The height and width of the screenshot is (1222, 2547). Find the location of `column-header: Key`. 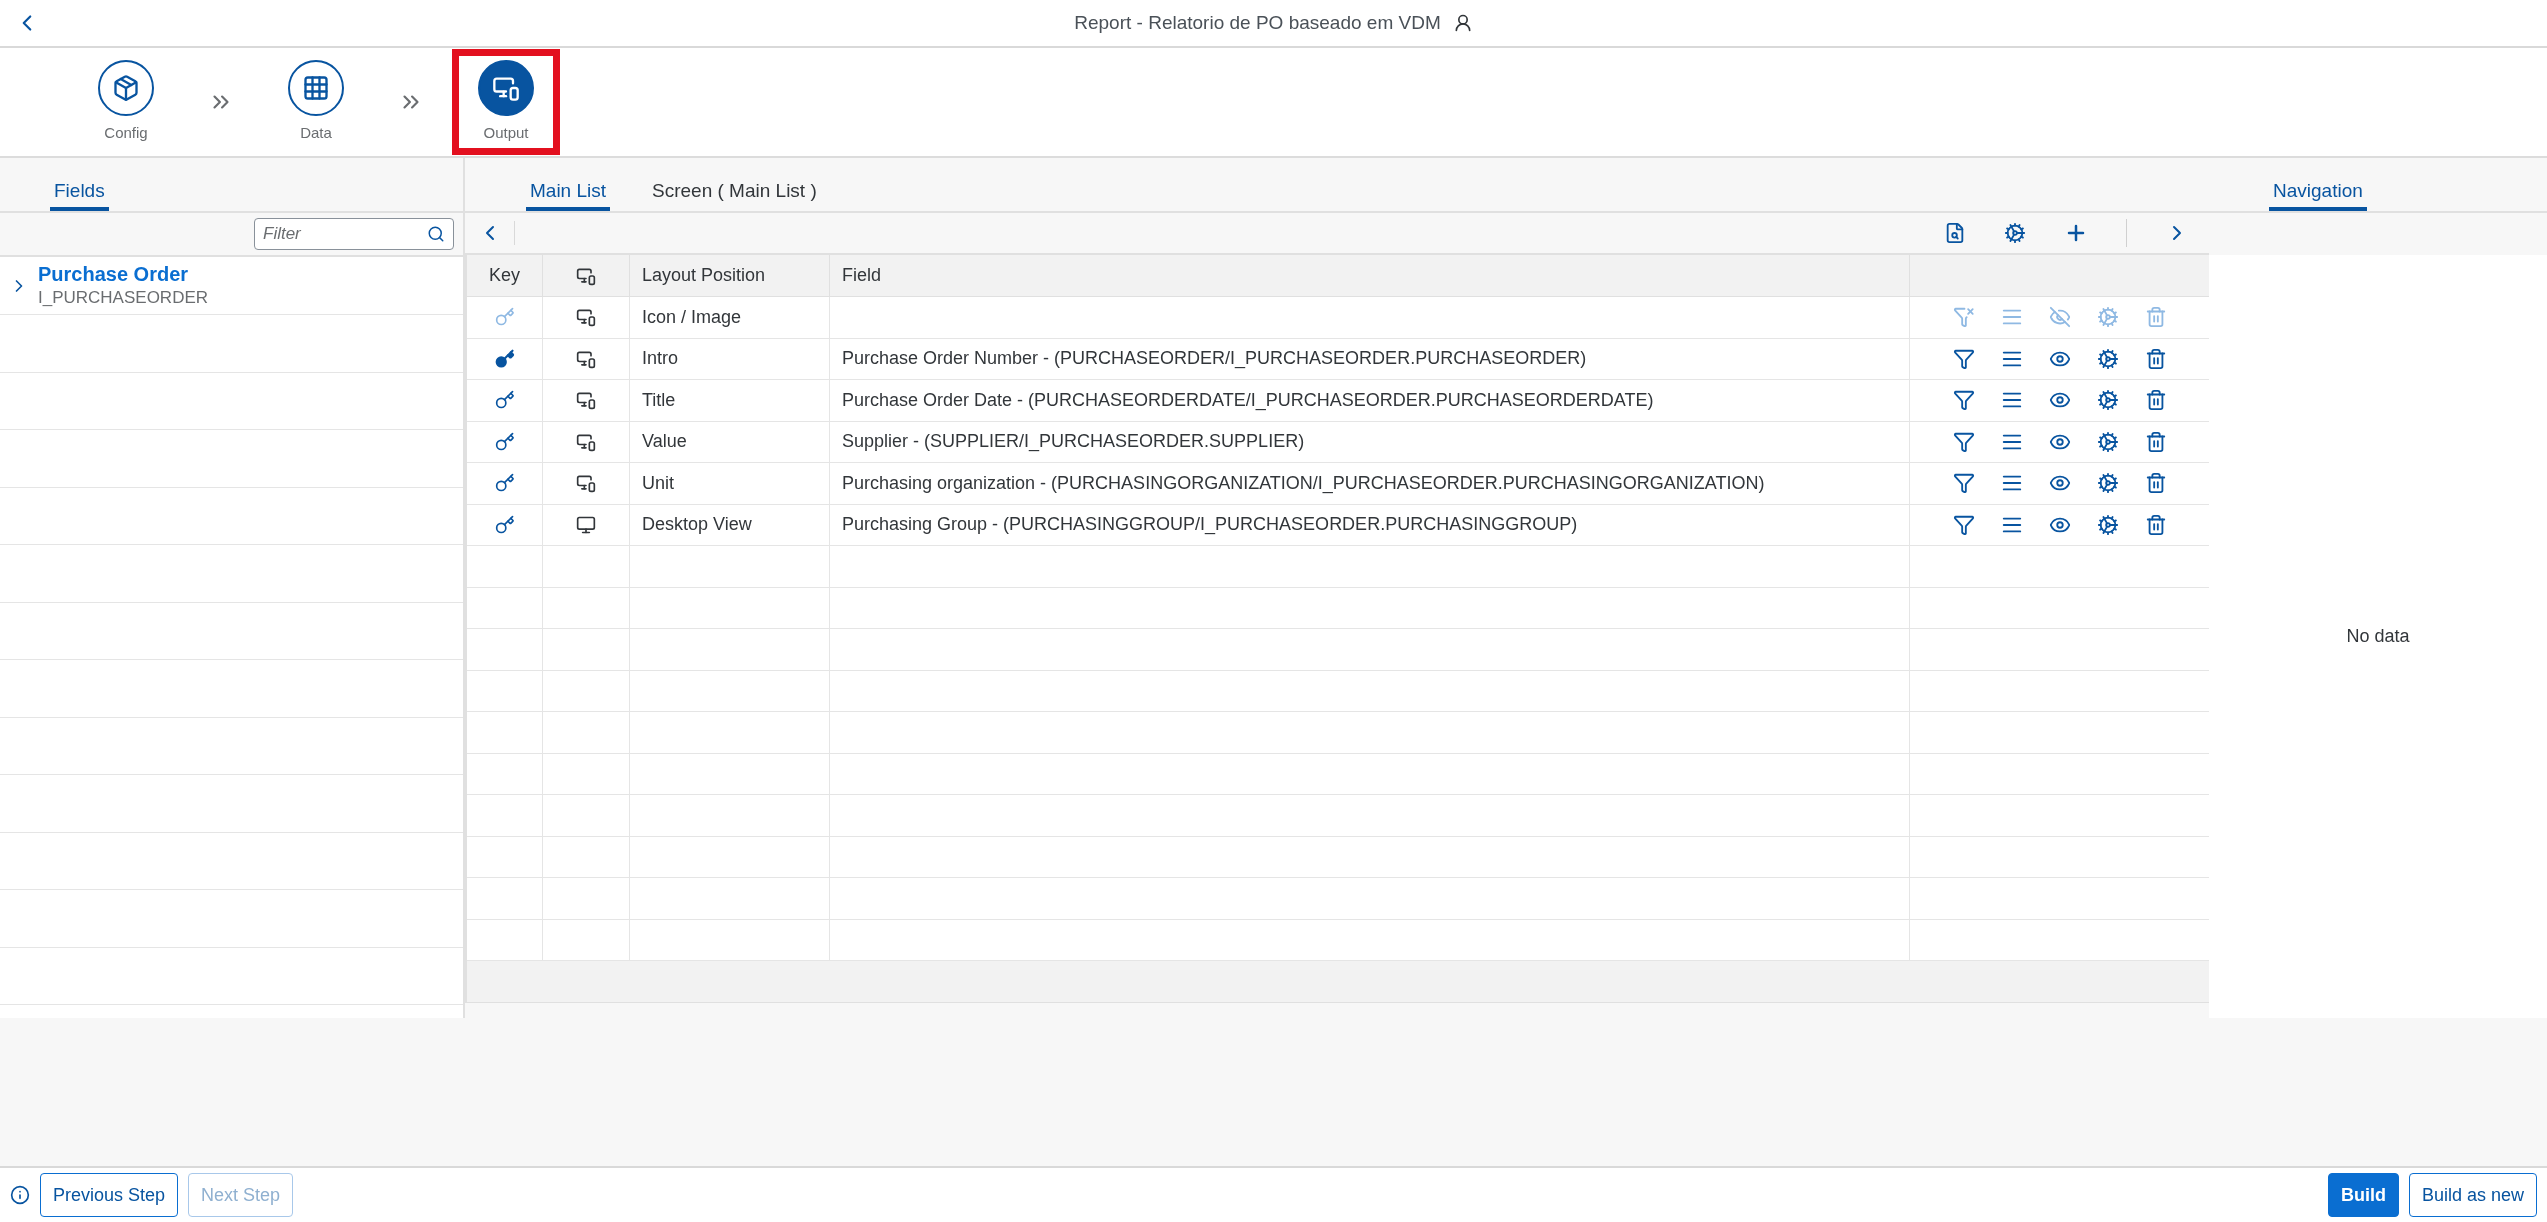

column-header: Key is located at coordinates (505, 275).